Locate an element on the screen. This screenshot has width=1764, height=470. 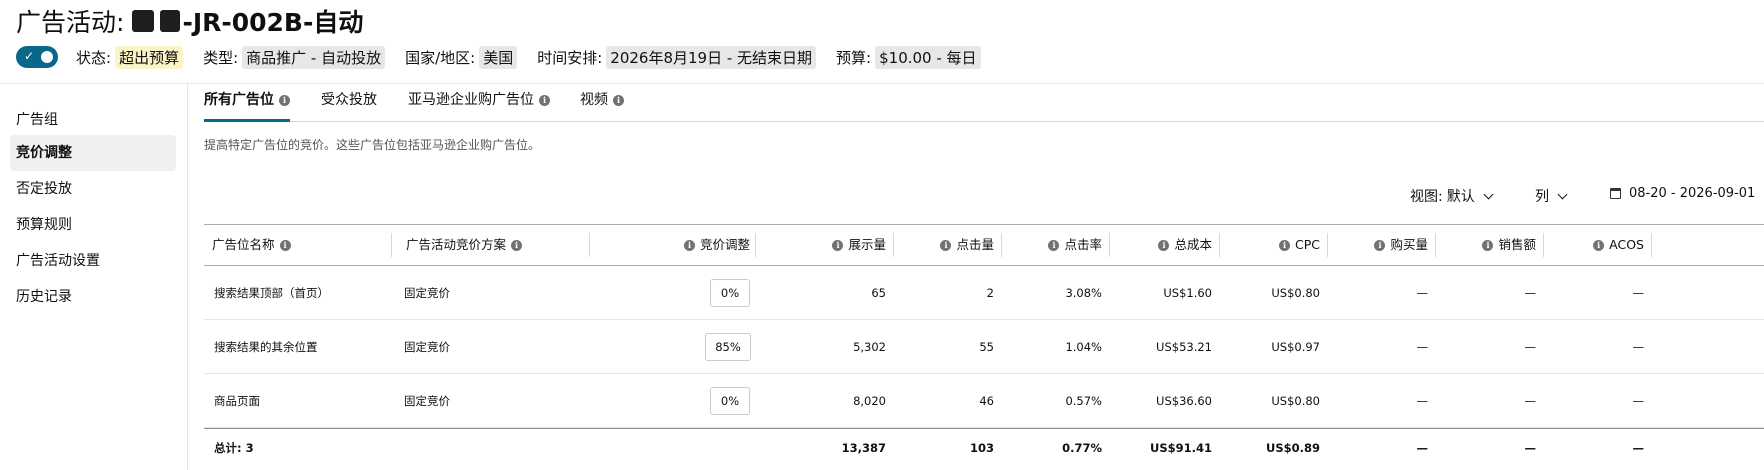
ctr: 0.57% is located at coordinates (1083, 400).